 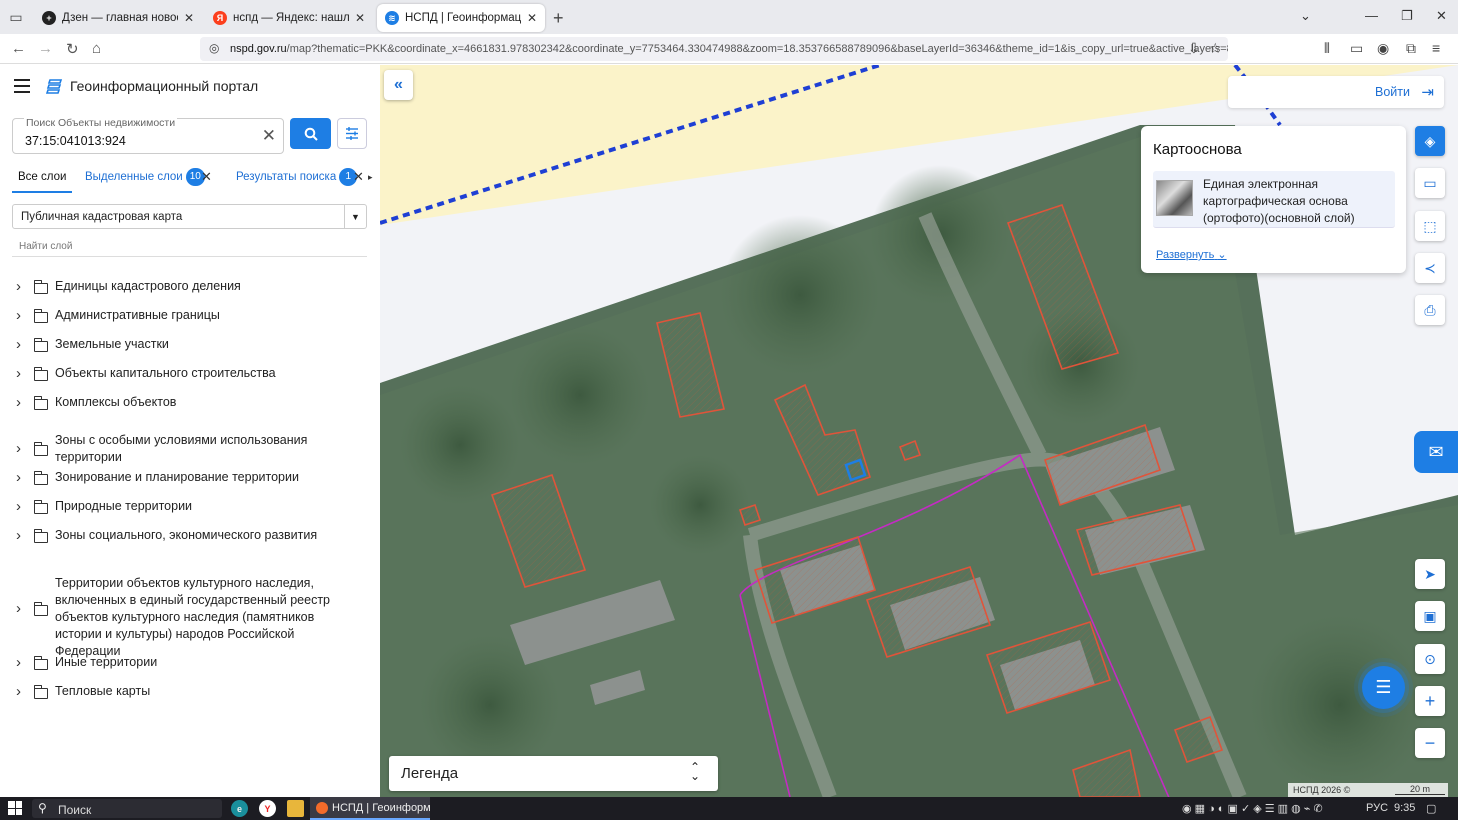 I want to click on language-indicator: РУС, so click(x=1377, y=808).